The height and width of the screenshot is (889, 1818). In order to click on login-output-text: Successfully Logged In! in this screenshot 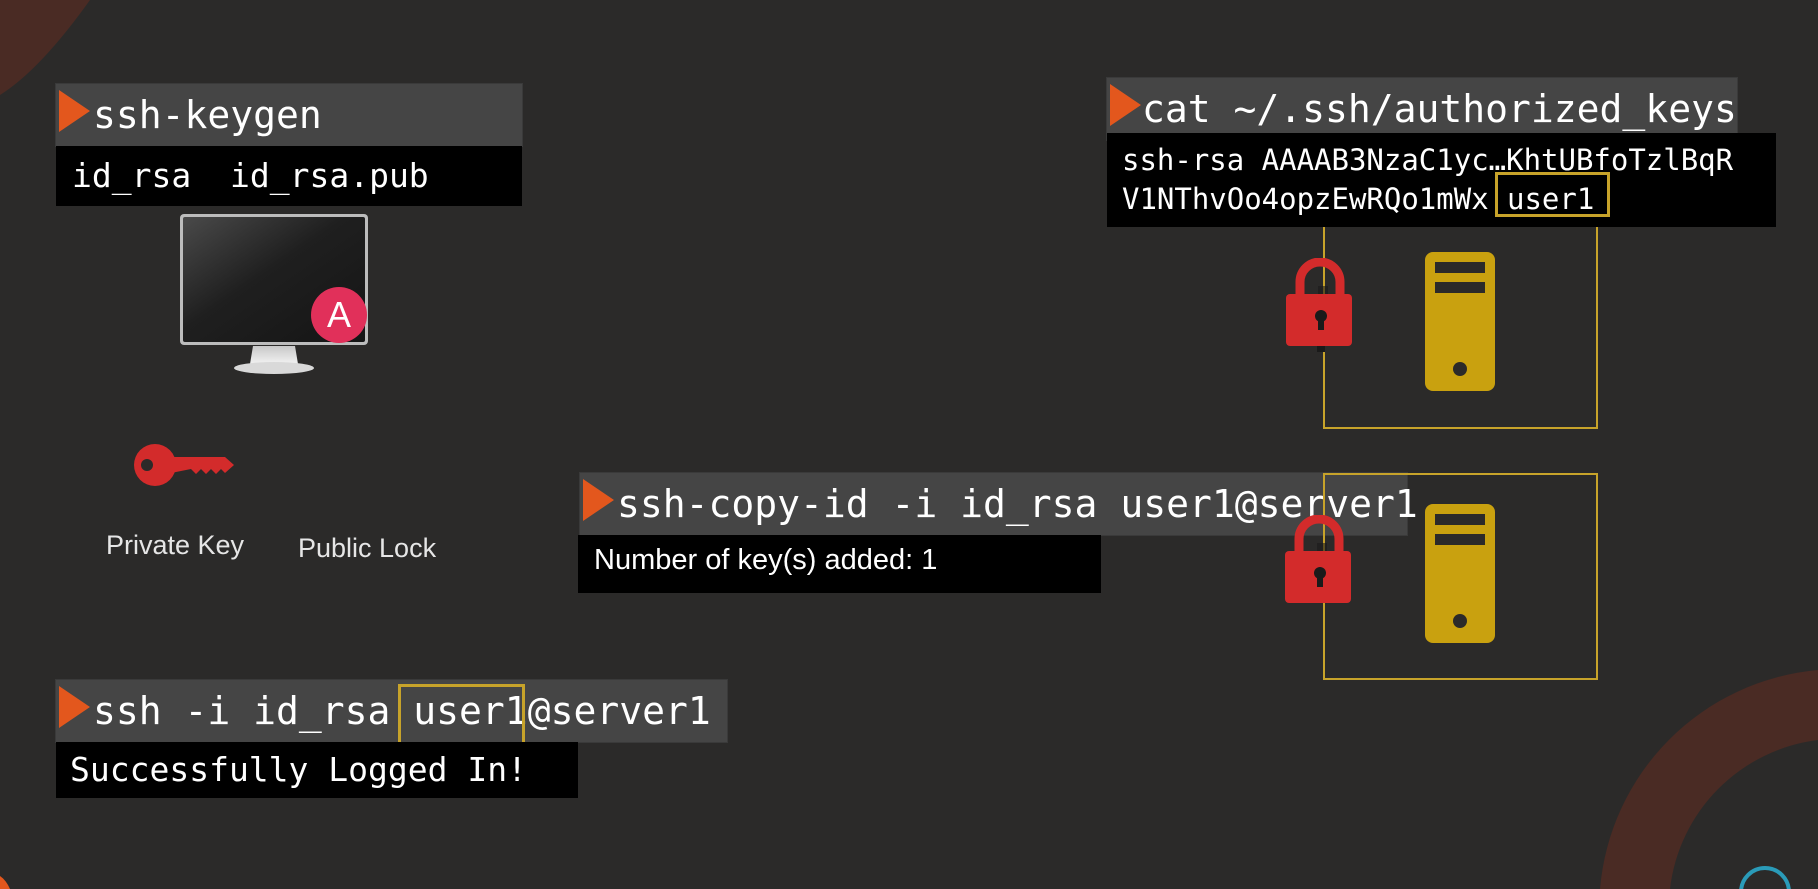, I will do `click(298, 769)`.